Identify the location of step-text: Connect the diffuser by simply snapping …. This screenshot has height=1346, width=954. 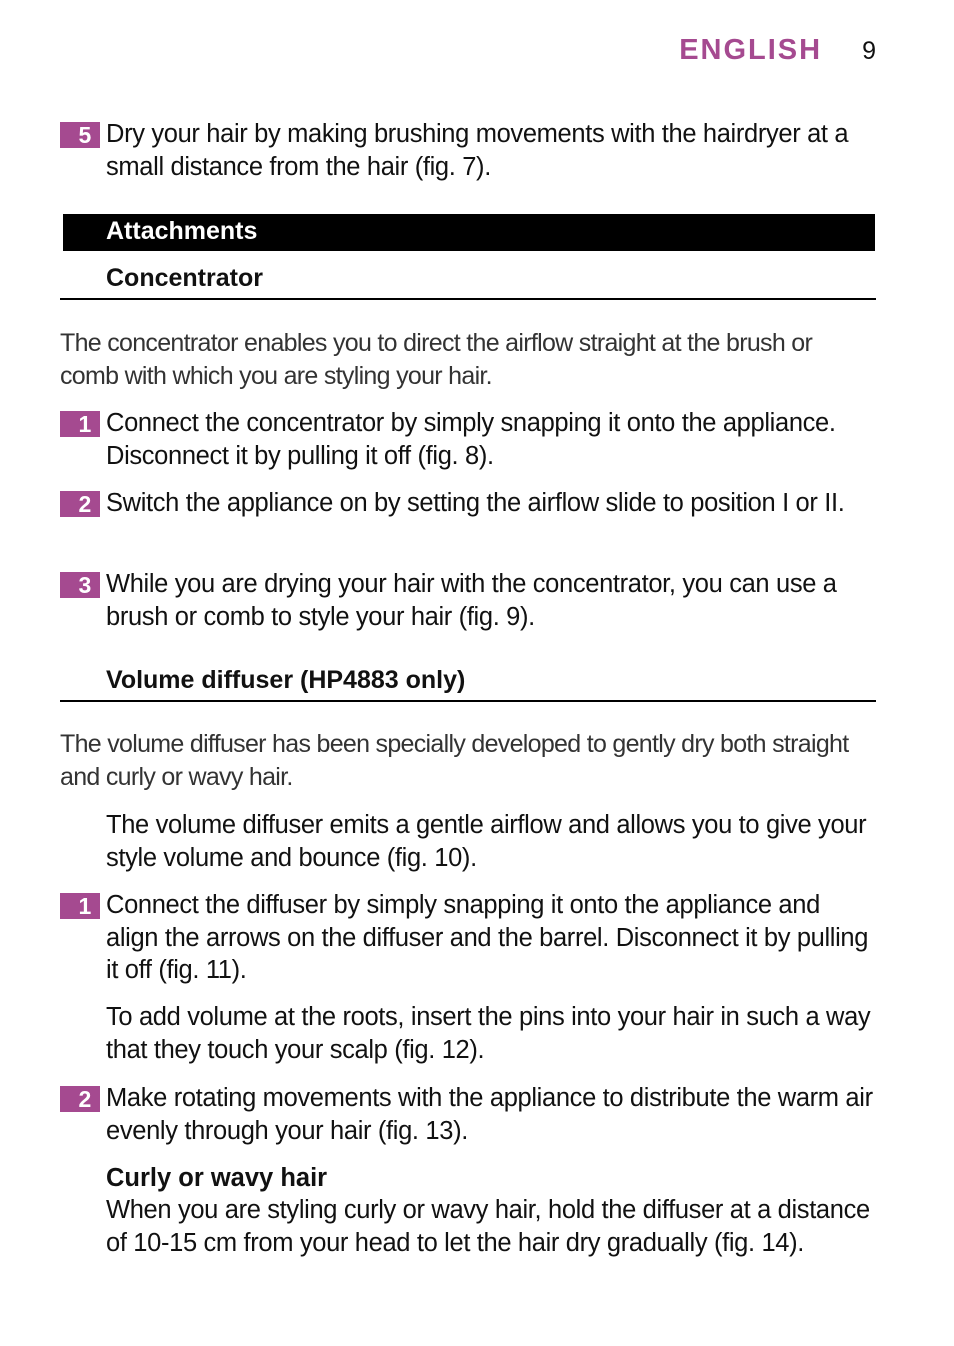
(487, 937).